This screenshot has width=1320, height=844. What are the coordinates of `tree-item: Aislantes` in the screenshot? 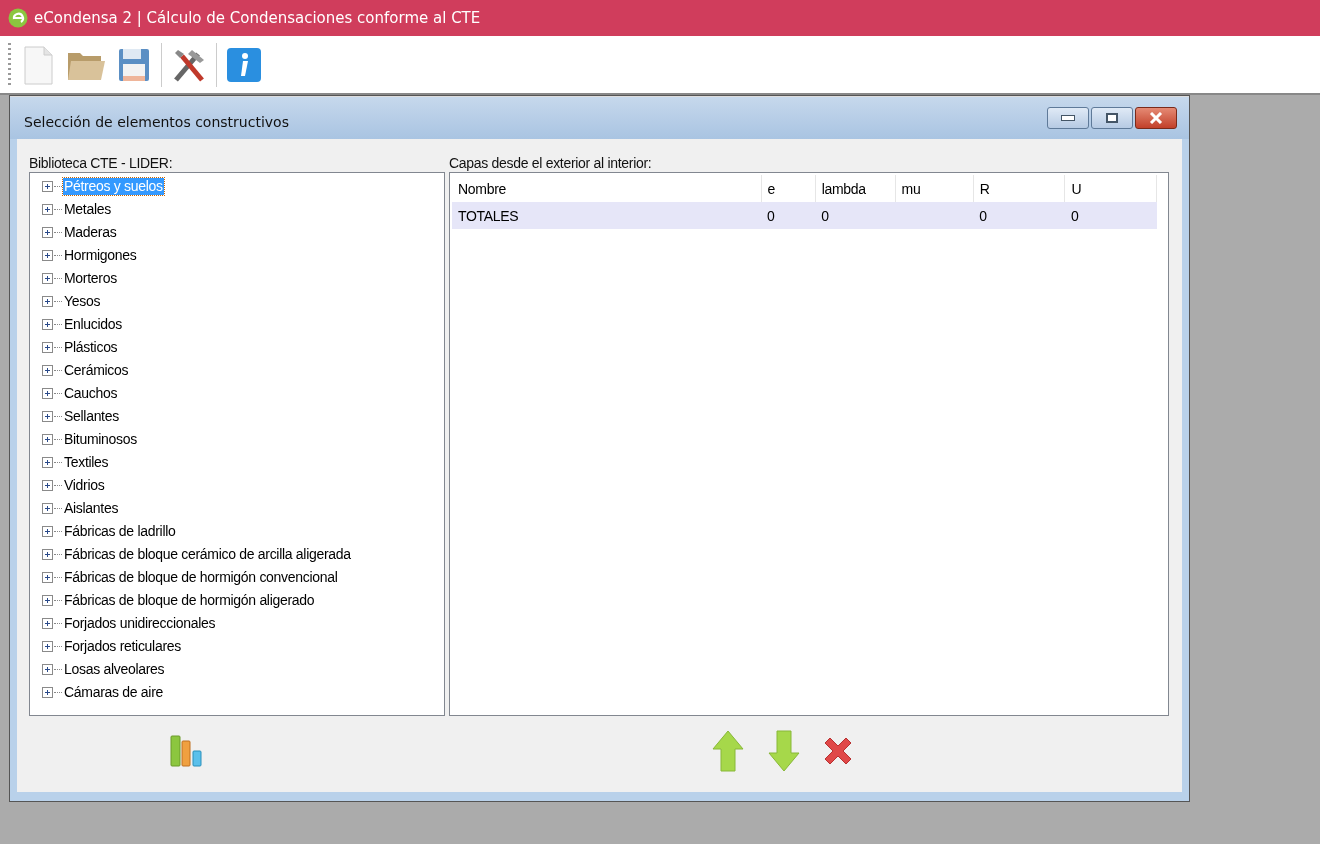 It's located at (91, 508).